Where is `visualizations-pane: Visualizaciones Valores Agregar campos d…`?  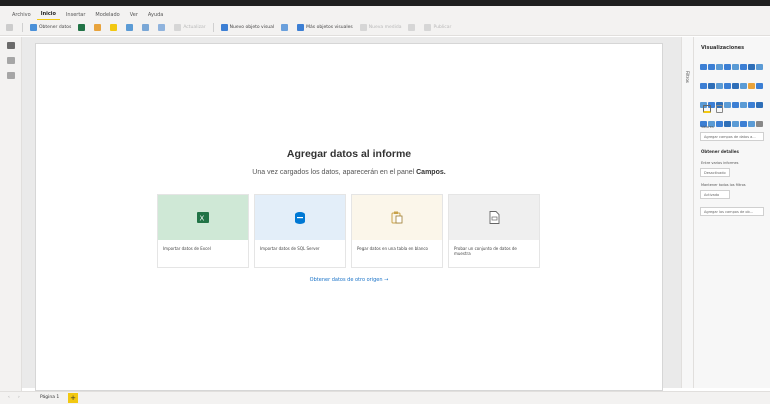
visualizations-pane: Visualizaciones Valores Agregar campos d… is located at coordinates (732, 212).